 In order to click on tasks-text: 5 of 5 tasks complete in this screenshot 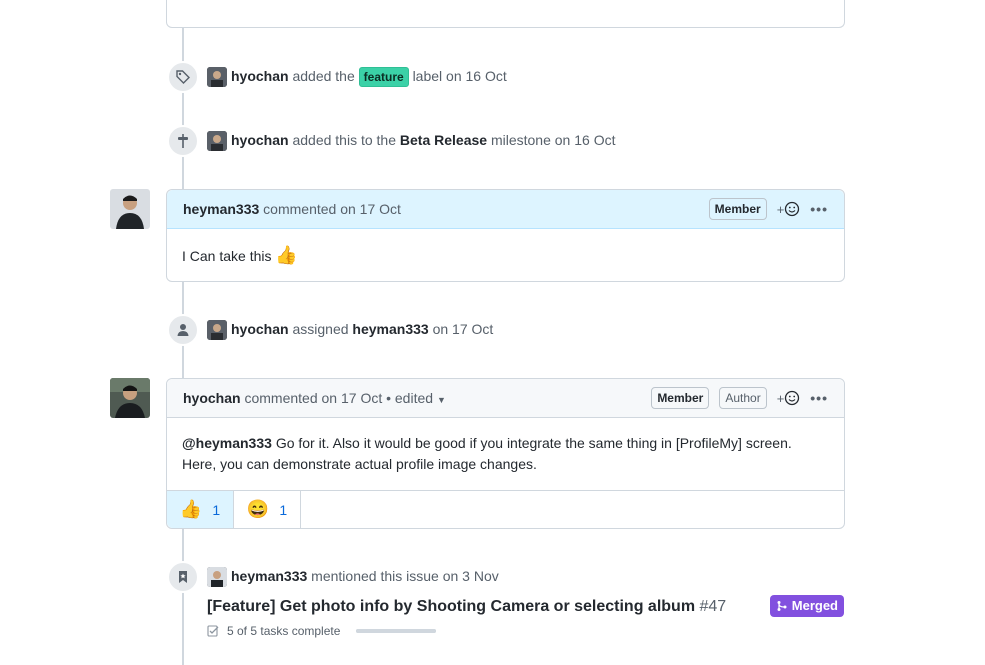, I will do `click(284, 631)`.